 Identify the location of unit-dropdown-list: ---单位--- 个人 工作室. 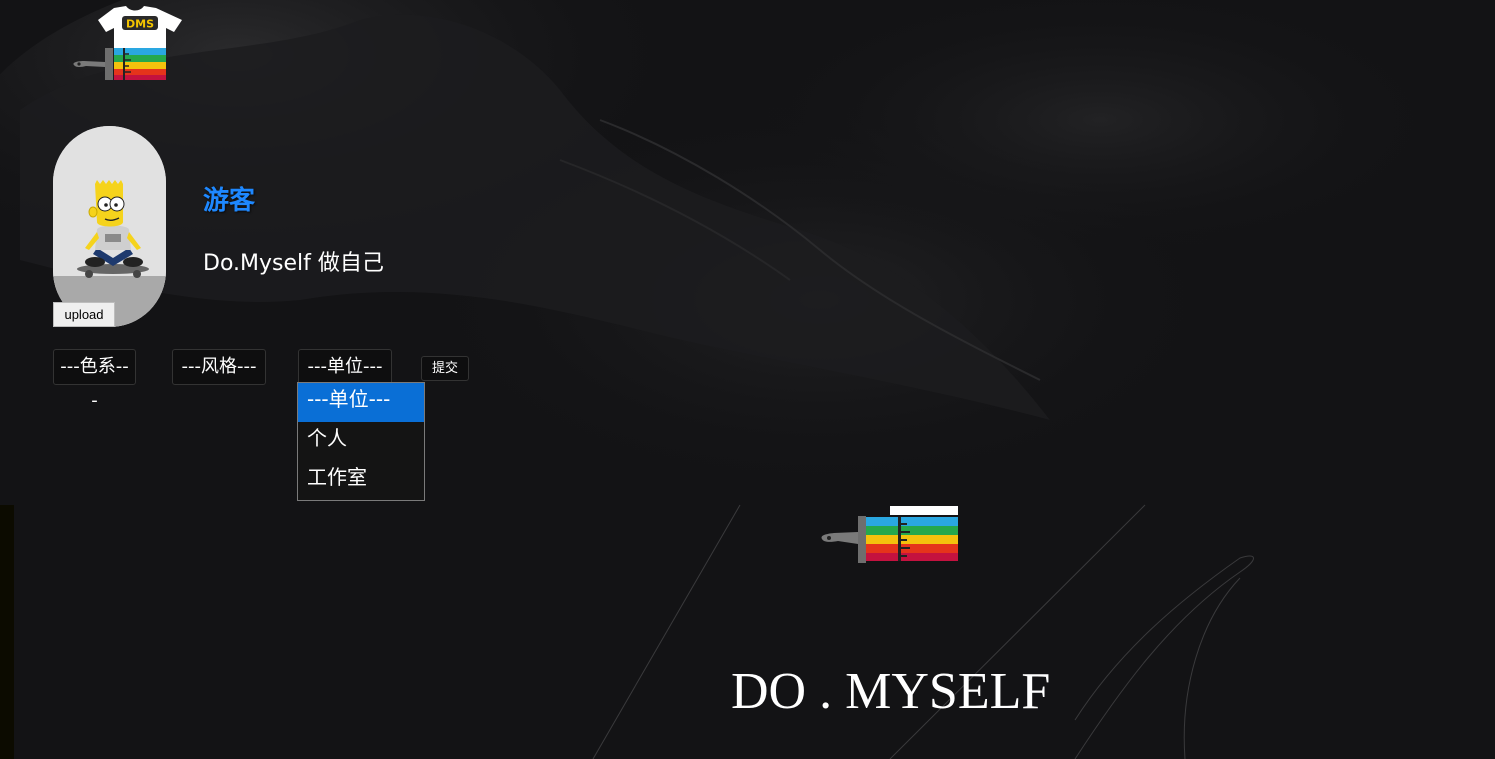
(361, 441).